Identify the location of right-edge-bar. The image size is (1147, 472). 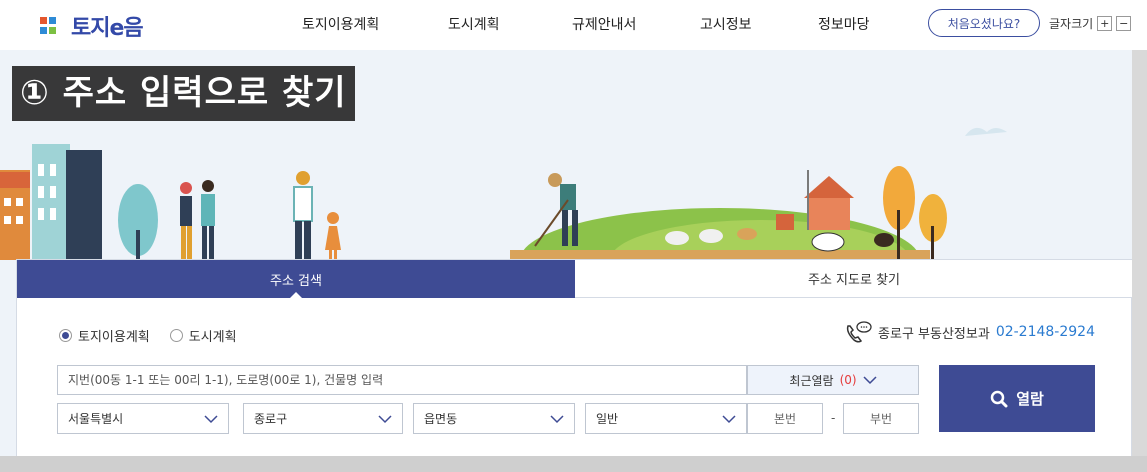
(1139, 255).